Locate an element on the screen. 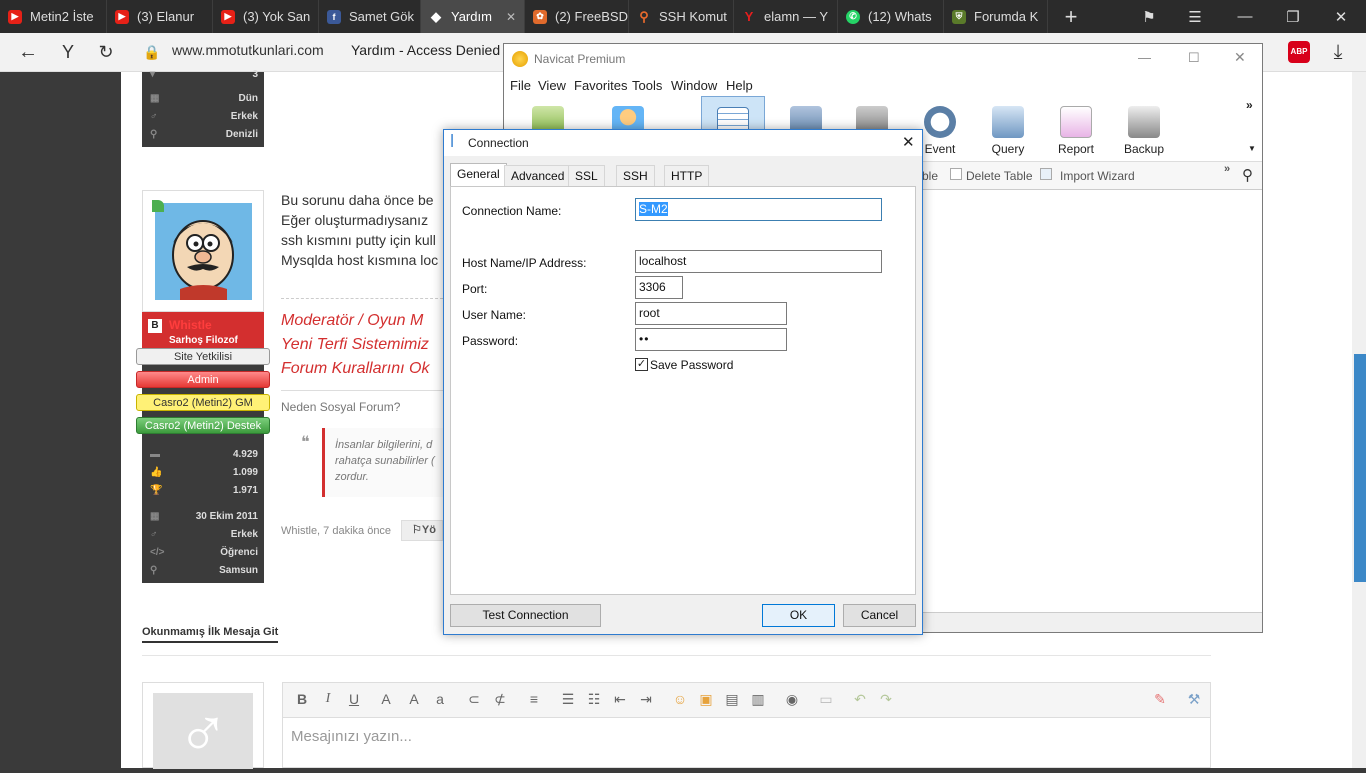 This screenshot has height=773, width=1366. quote-icon: ❝ is located at coordinates (305, 442).